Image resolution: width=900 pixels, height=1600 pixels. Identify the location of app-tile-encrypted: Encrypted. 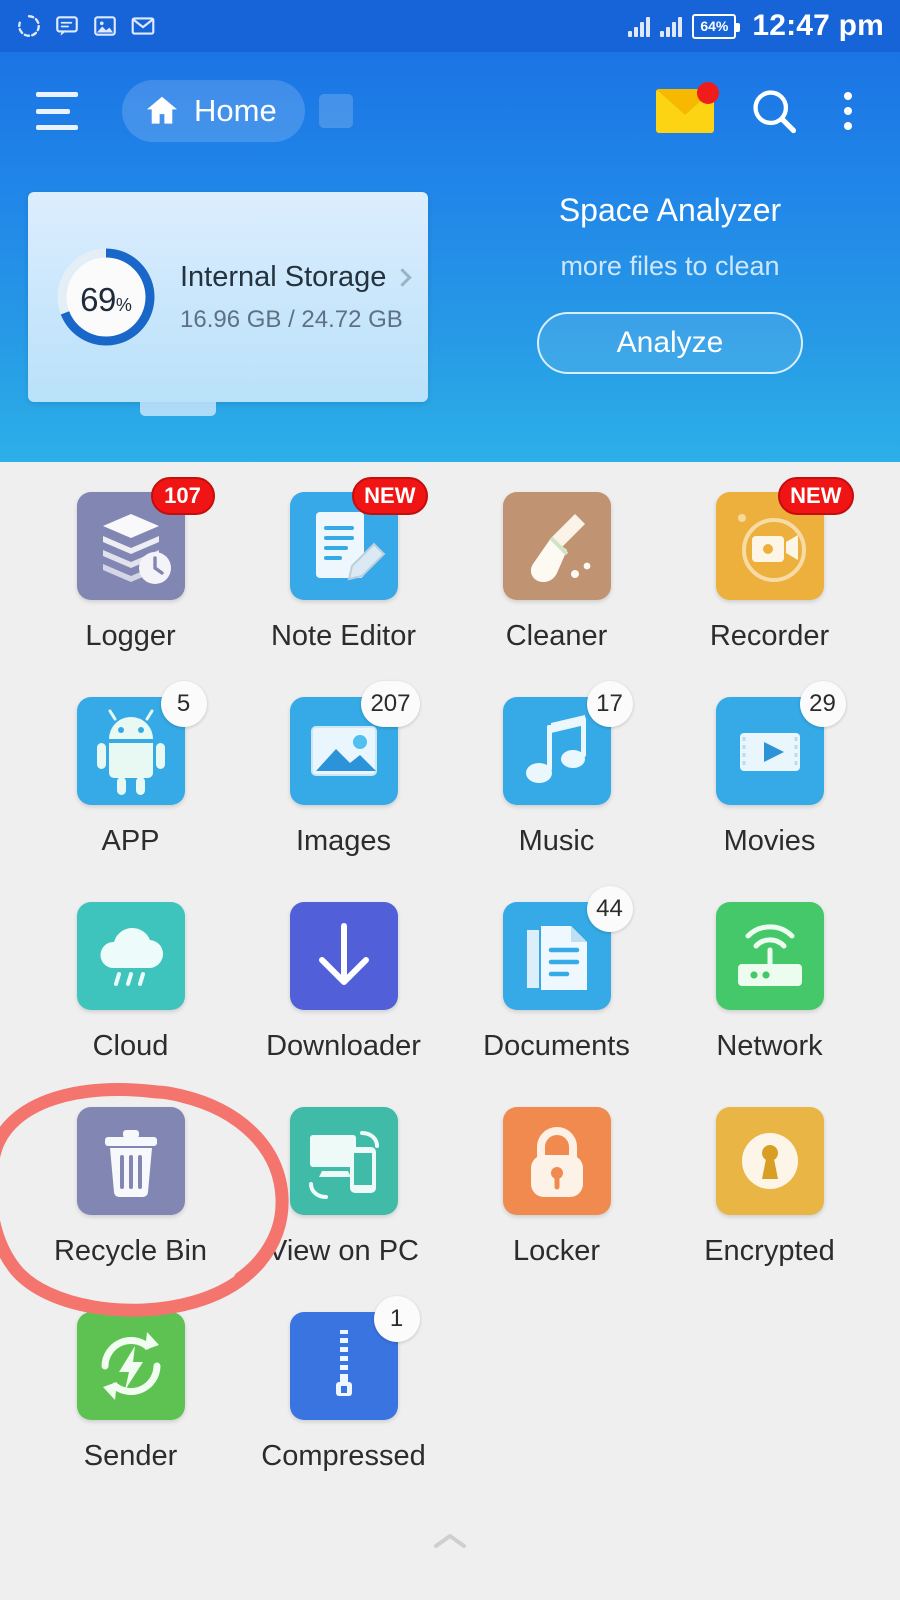
(769, 1209).